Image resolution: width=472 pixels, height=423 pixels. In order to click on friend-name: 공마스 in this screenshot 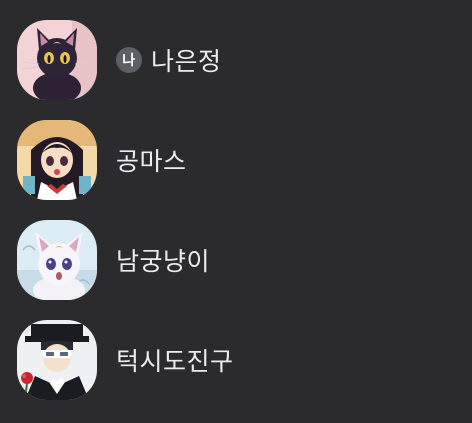, I will do `click(151, 161)`.